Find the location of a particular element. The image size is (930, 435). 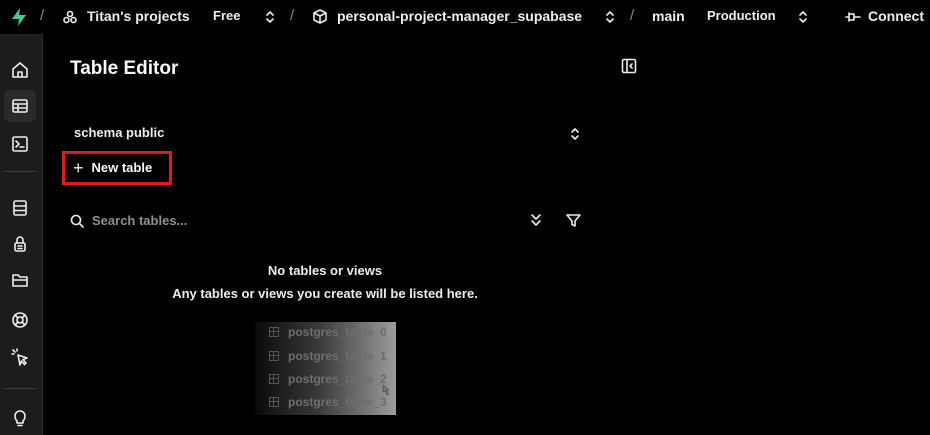

hand-cursor-icon is located at coordinates (386, 390).